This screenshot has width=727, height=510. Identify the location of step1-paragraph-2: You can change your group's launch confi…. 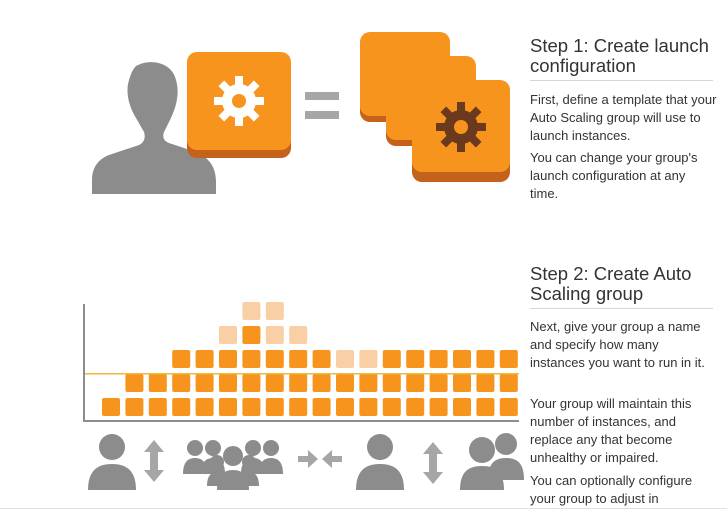
(614, 175).